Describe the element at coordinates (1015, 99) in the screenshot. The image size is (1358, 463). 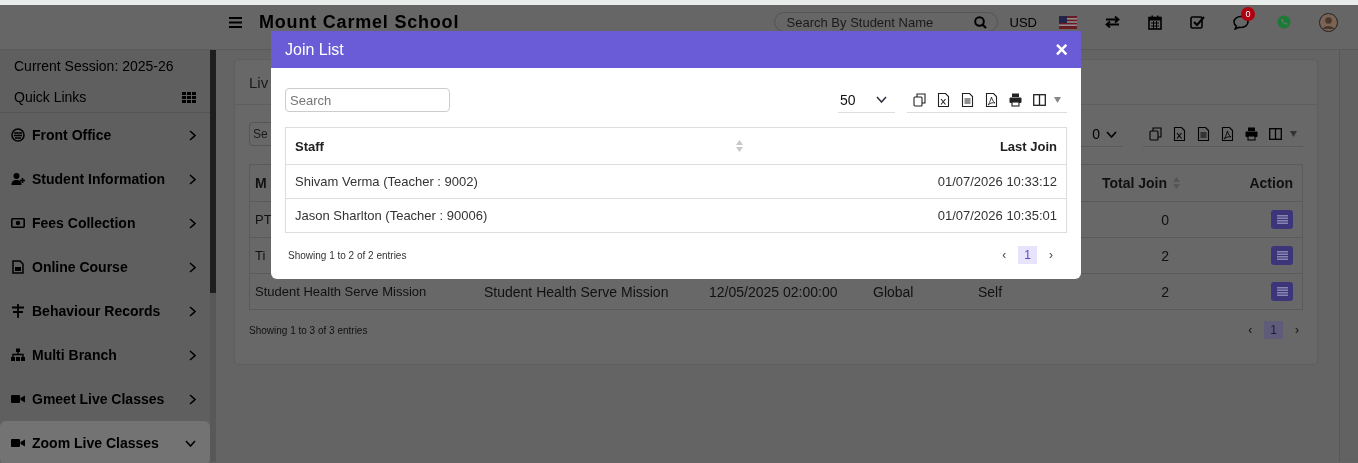
I see `print-icon` at that location.